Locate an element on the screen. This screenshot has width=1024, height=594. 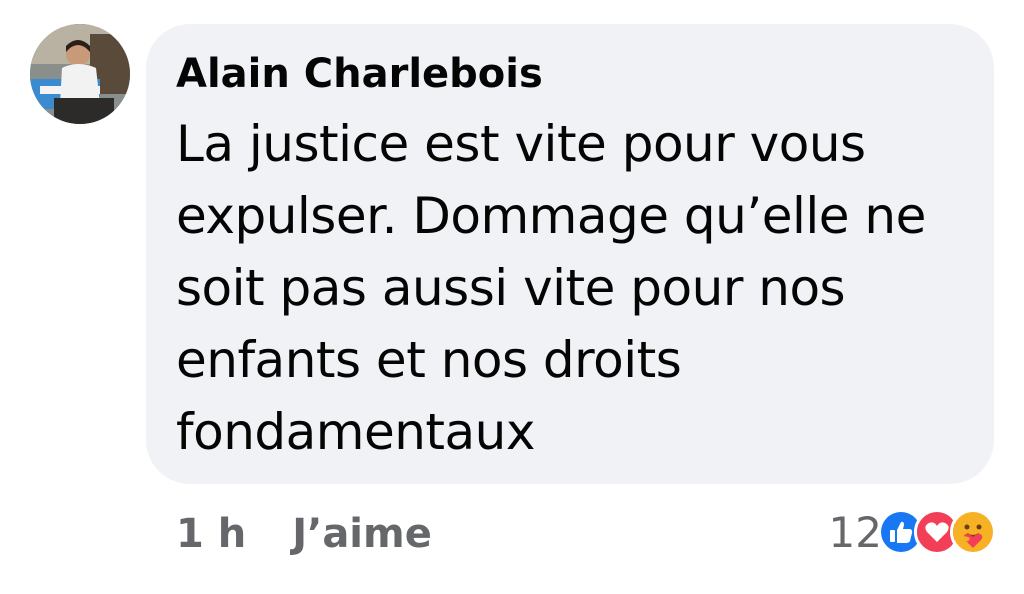
reaction-count: 12 is located at coordinates (855, 532).